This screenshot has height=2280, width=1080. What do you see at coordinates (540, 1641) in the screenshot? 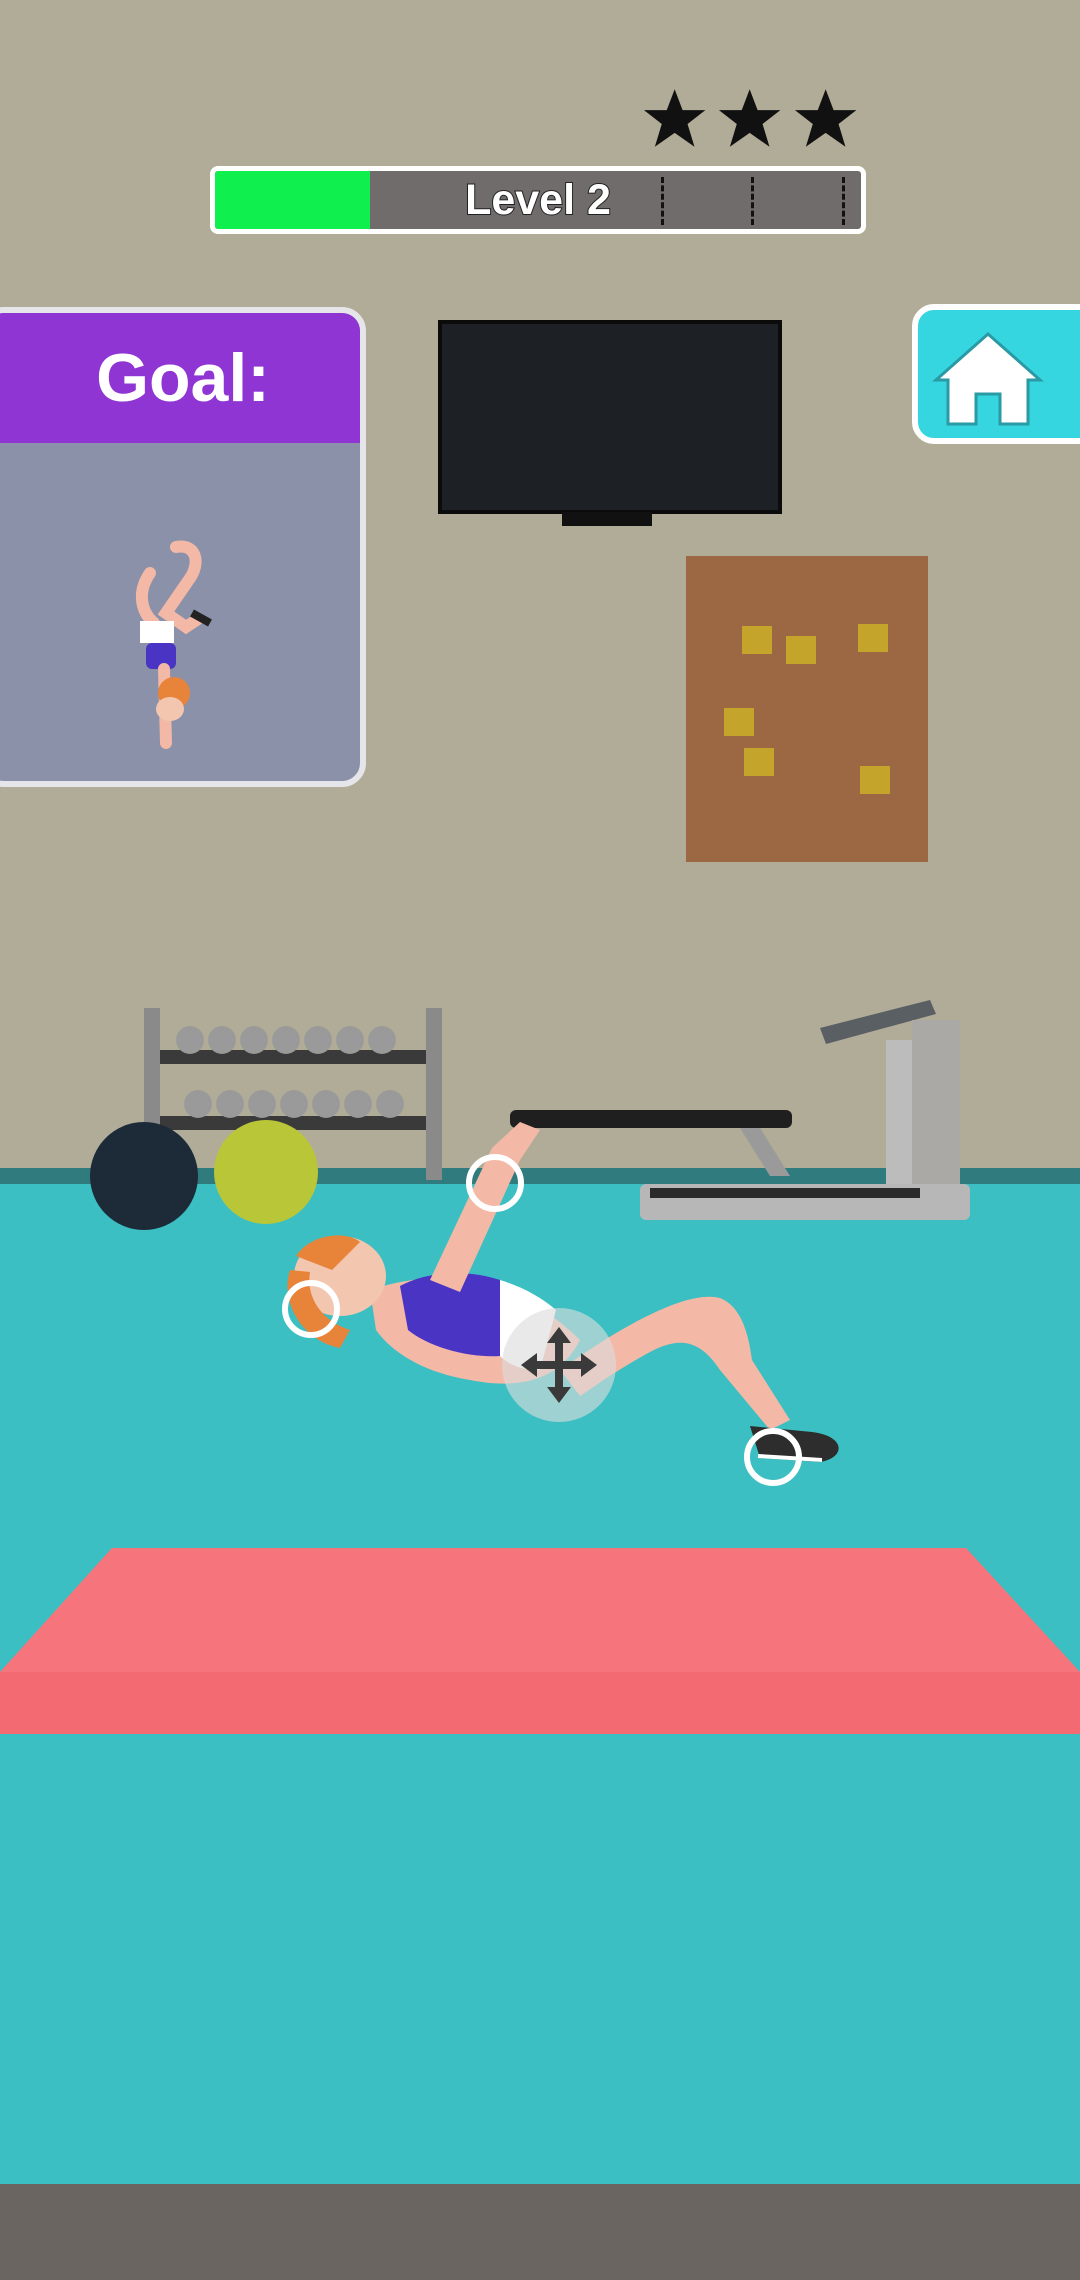
I see `exercise-mat` at bounding box center [540, 1641].